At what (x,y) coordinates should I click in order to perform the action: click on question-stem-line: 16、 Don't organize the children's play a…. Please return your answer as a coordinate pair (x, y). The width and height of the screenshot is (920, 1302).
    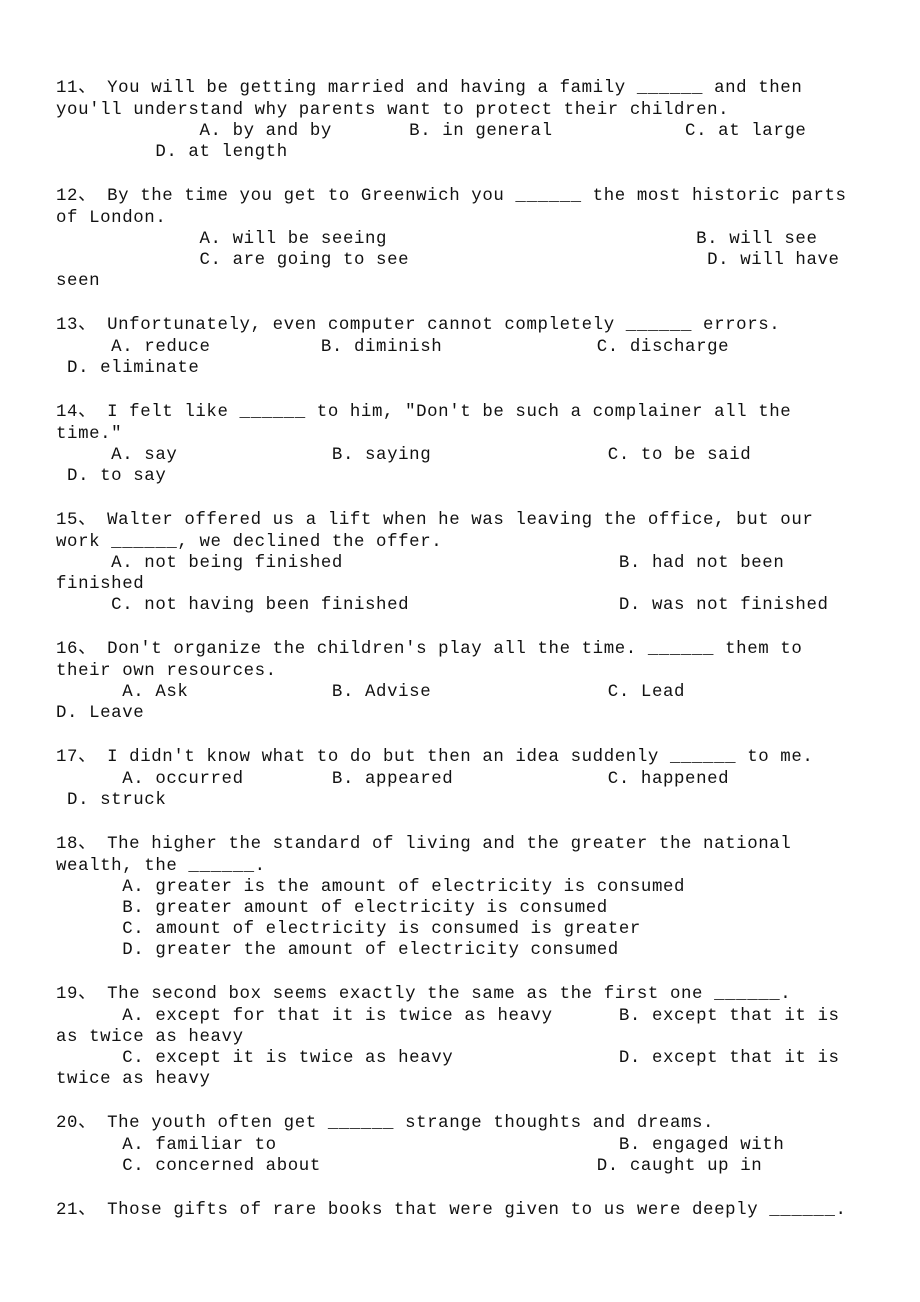
    Looking at the image, I should click on (429, 649).